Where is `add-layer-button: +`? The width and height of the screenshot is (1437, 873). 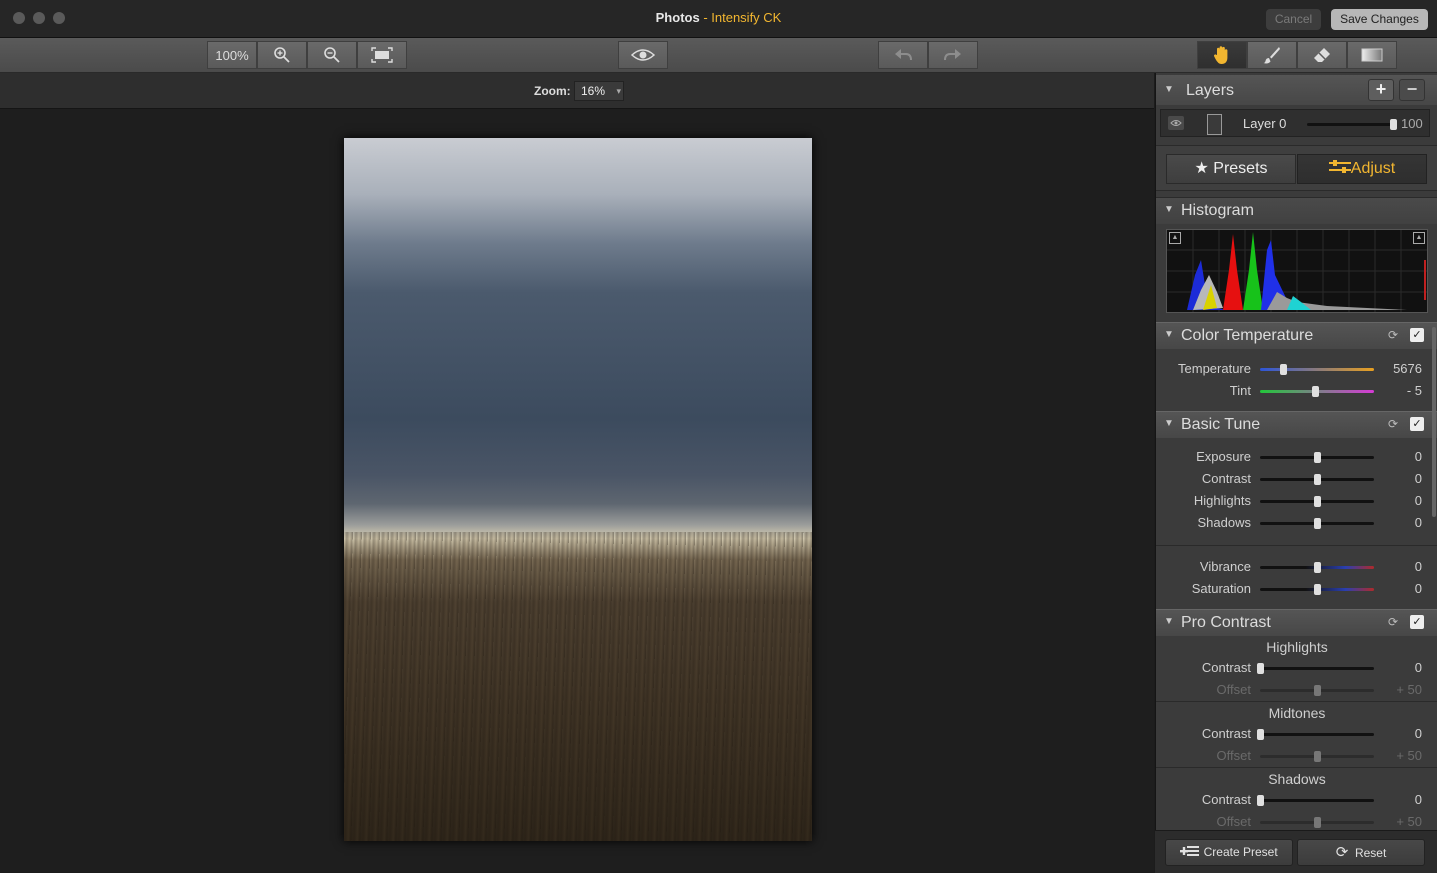
add-layer-button: + is located at coordinates (1381, 90).